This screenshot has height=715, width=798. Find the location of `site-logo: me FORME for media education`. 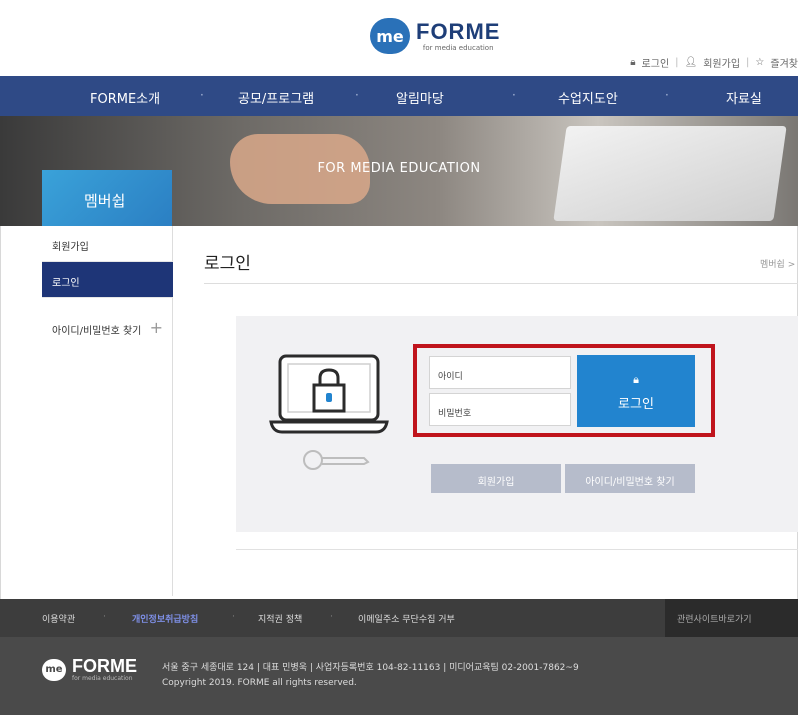

site-logo: me FORME for media education is located at coordinates (435, 36).